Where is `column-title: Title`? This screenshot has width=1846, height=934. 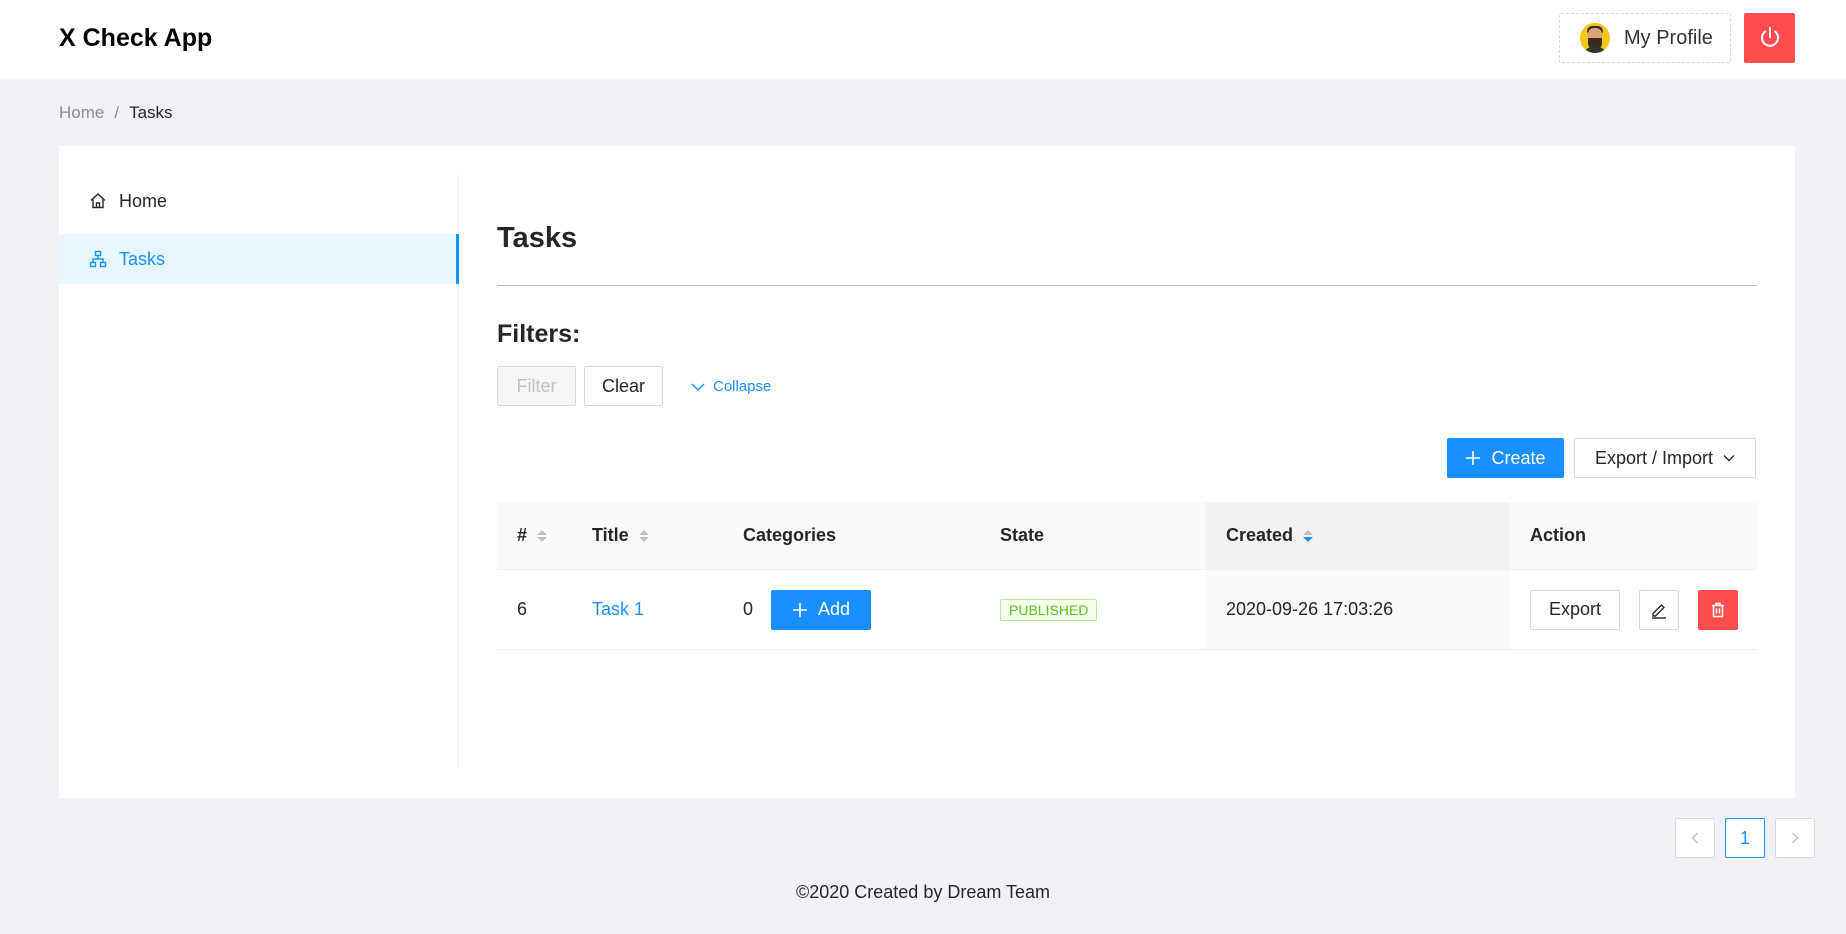 column-title: Title is located at coordinates (620, 535).